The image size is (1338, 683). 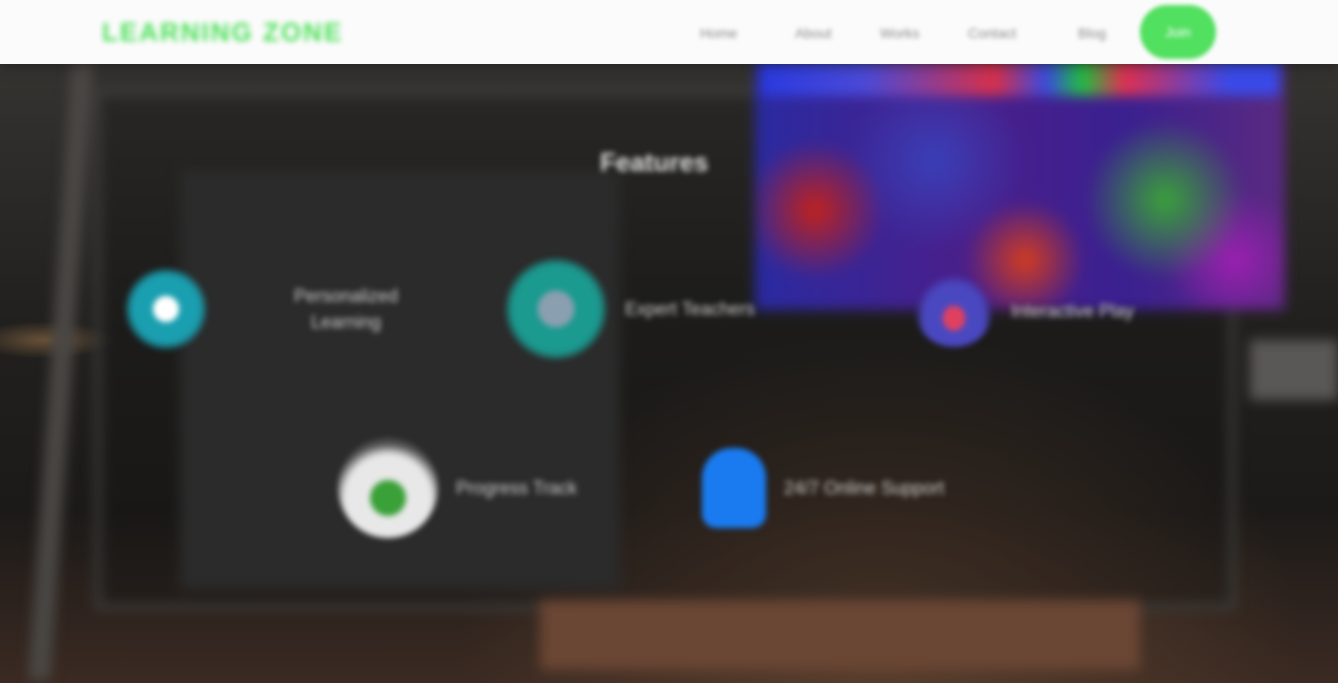 What do you see at coordinates (1020, 185) in the screenshot?
I see `colorful-artwork` at bounding box center [1020, 185].